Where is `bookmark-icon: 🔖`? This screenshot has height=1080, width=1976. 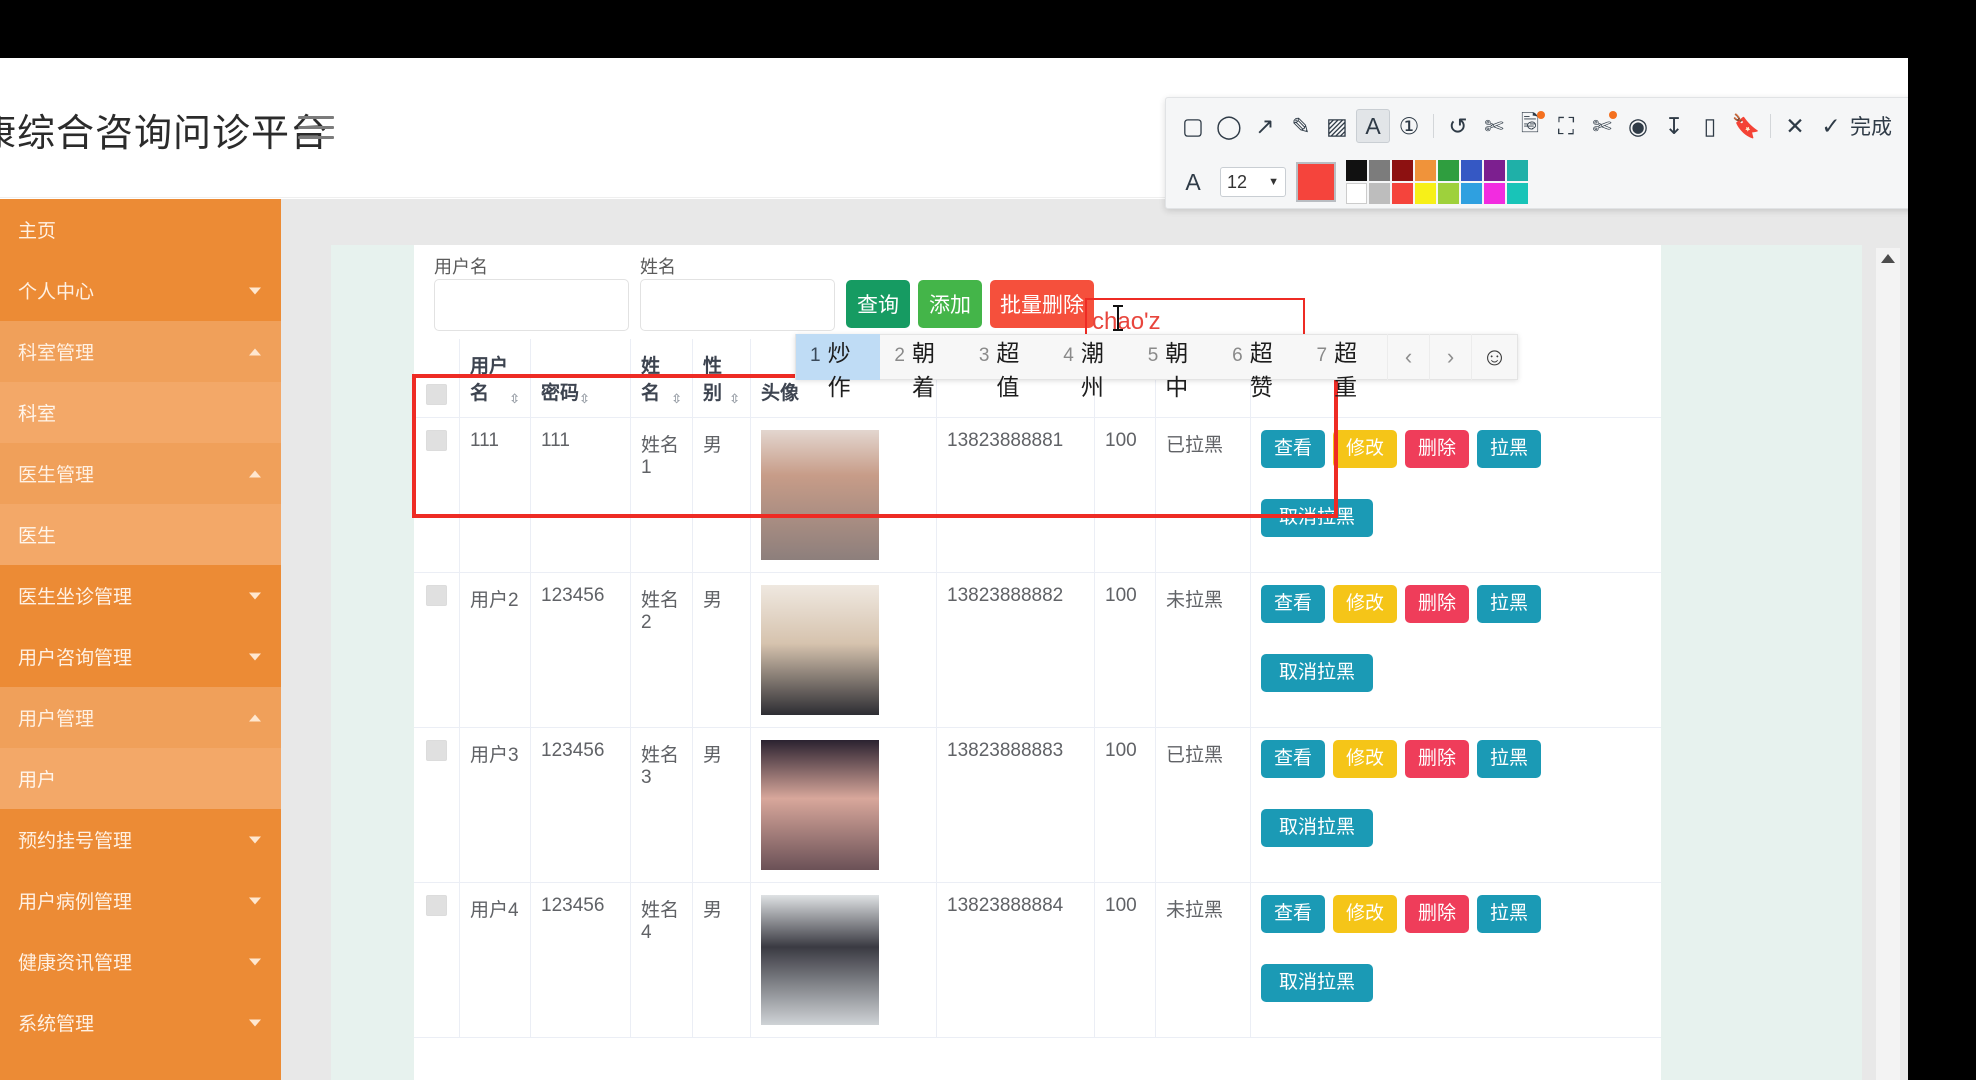 bookmark-icon: 🔖 is located at coordinates (1746, 126).